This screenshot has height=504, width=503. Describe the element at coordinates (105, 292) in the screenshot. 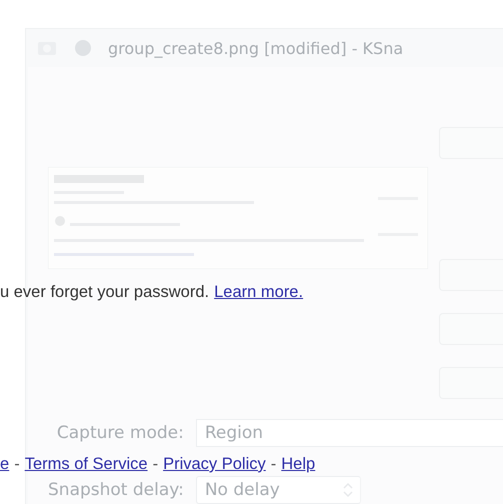

I see `notice-text: u ever forget your password.` at that location.